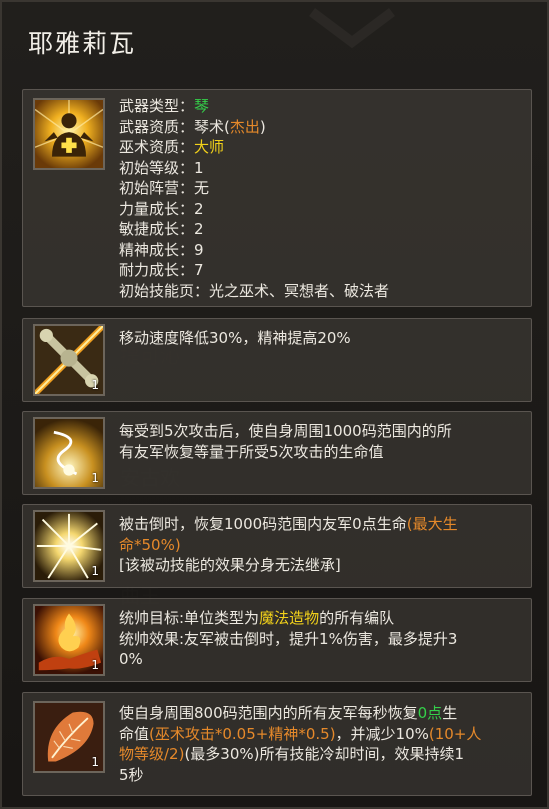 The width and height of the screenshot is (549, 809). Describe the element at coordinates (277, 360) in the screenshot. I see `skill-card-1: 1 移动速度降低30%，精神提高20%` at that location.